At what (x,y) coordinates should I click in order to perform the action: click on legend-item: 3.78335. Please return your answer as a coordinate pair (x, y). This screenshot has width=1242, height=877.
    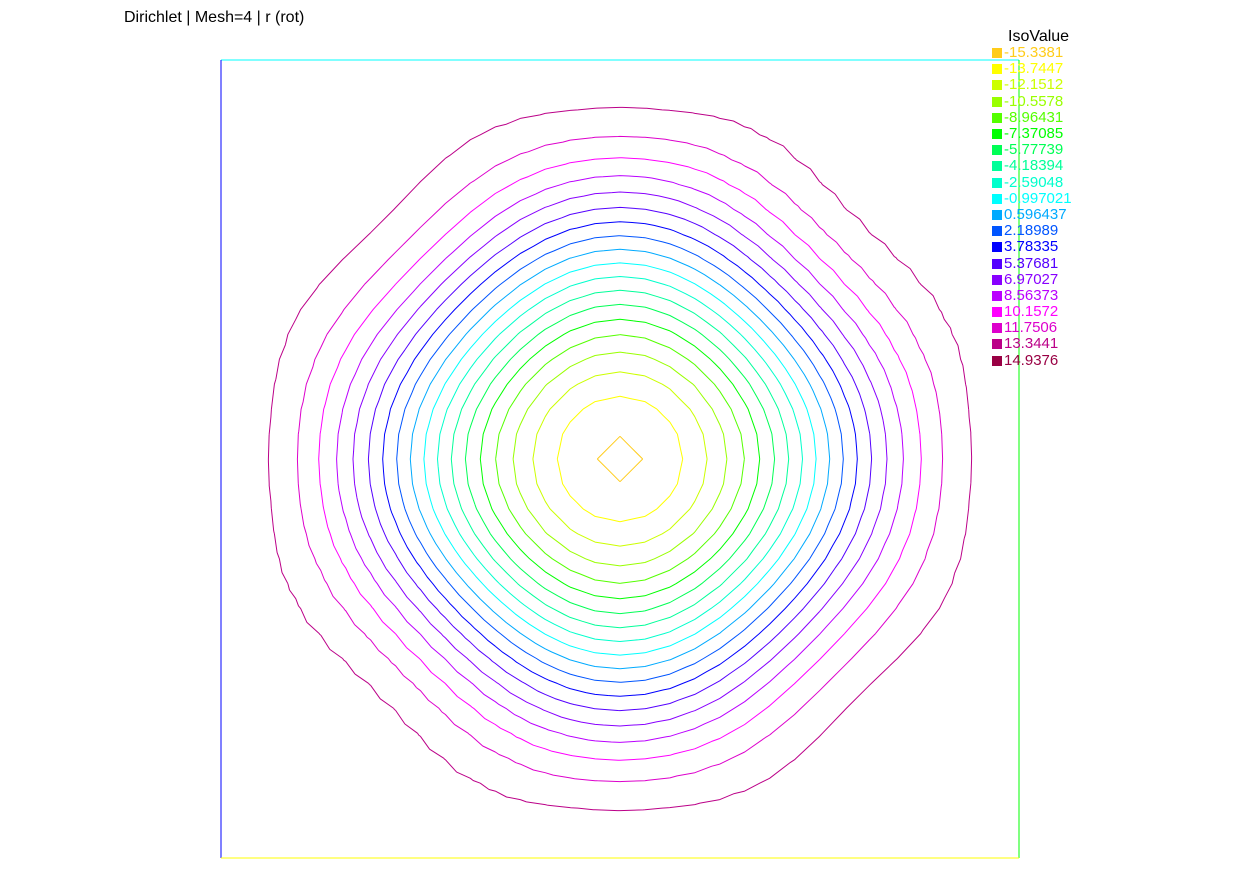
    Looking at the image, I should click on (1032, 247).